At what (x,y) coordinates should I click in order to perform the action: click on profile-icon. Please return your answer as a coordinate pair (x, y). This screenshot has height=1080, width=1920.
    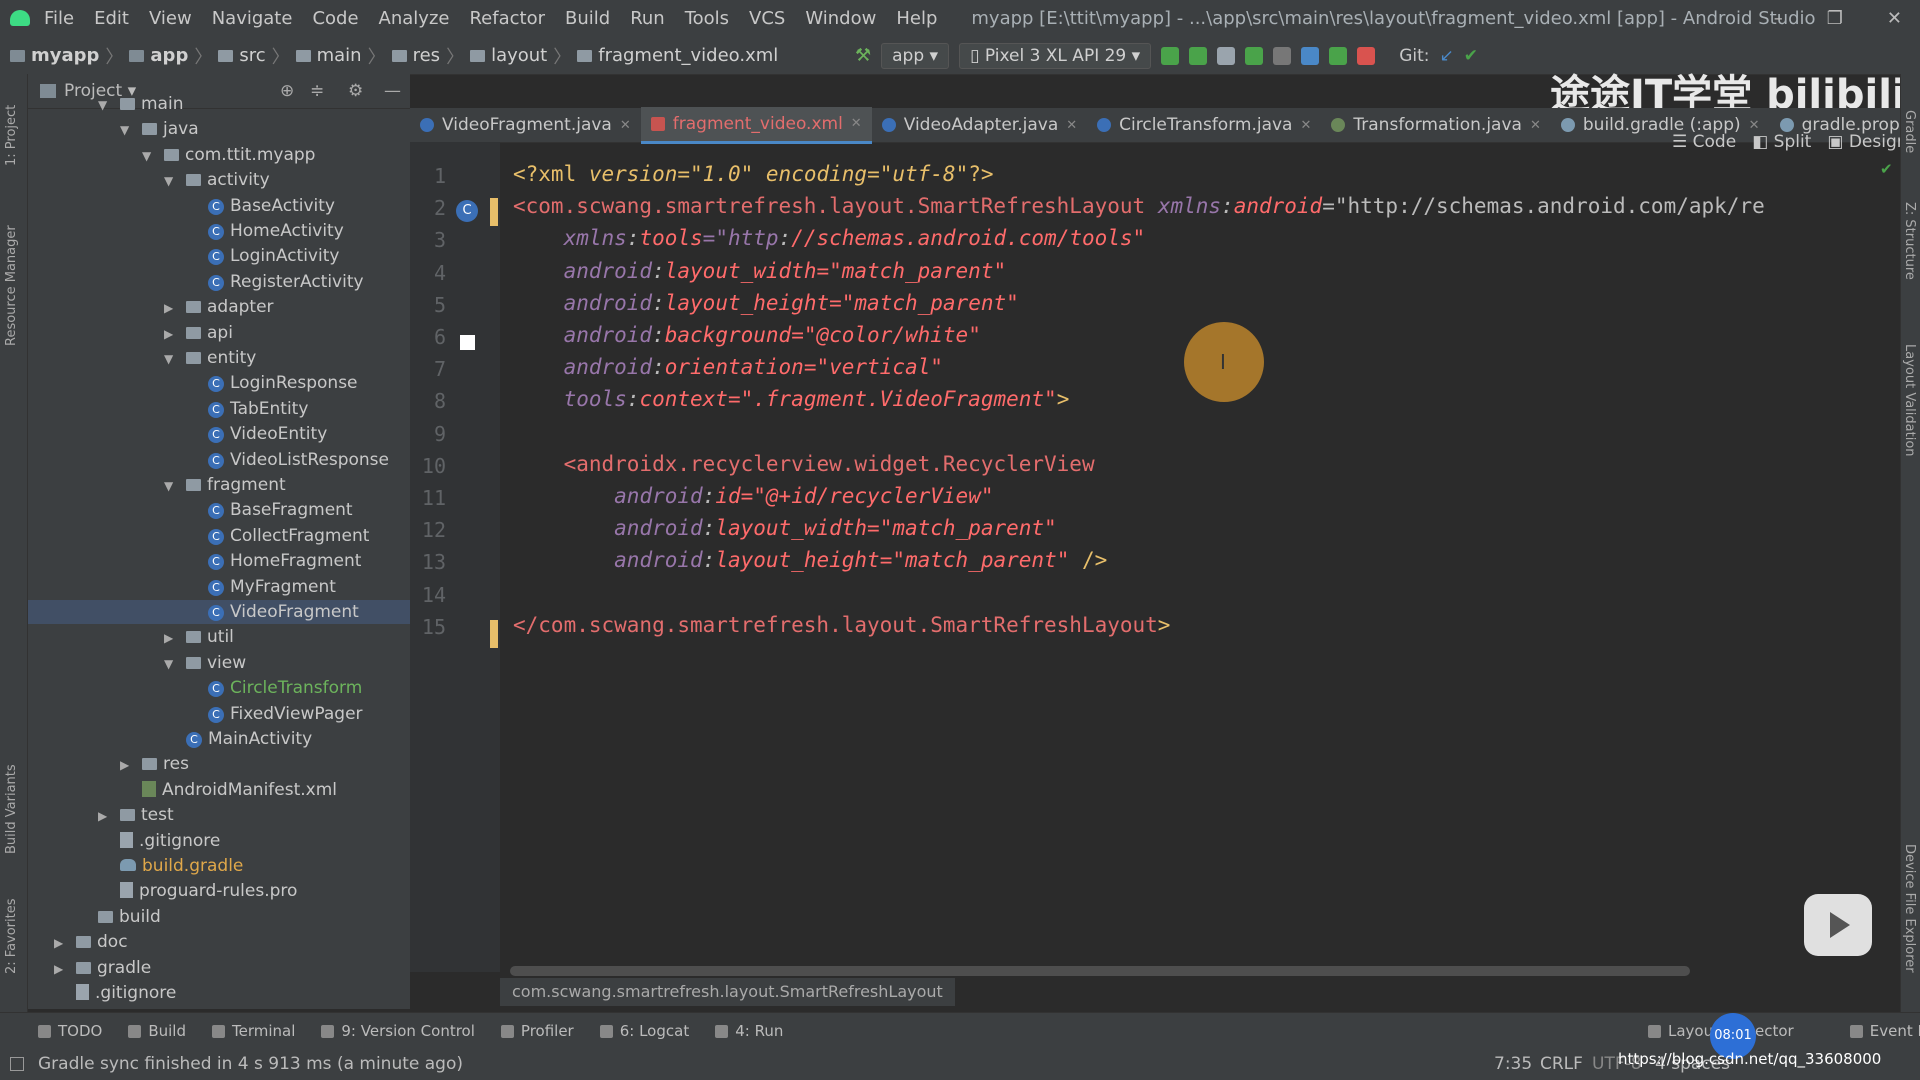
    Looking at the image, I should click on (1310, 55).